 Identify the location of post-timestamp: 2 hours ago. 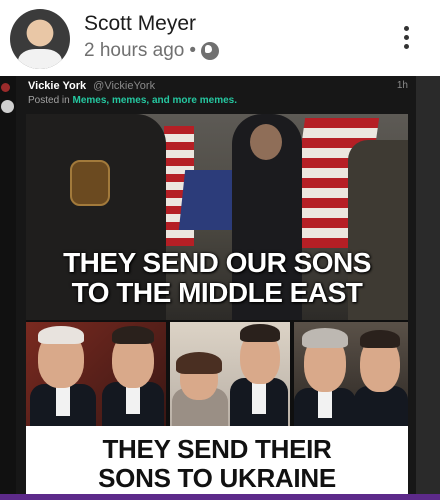
(134, 51).